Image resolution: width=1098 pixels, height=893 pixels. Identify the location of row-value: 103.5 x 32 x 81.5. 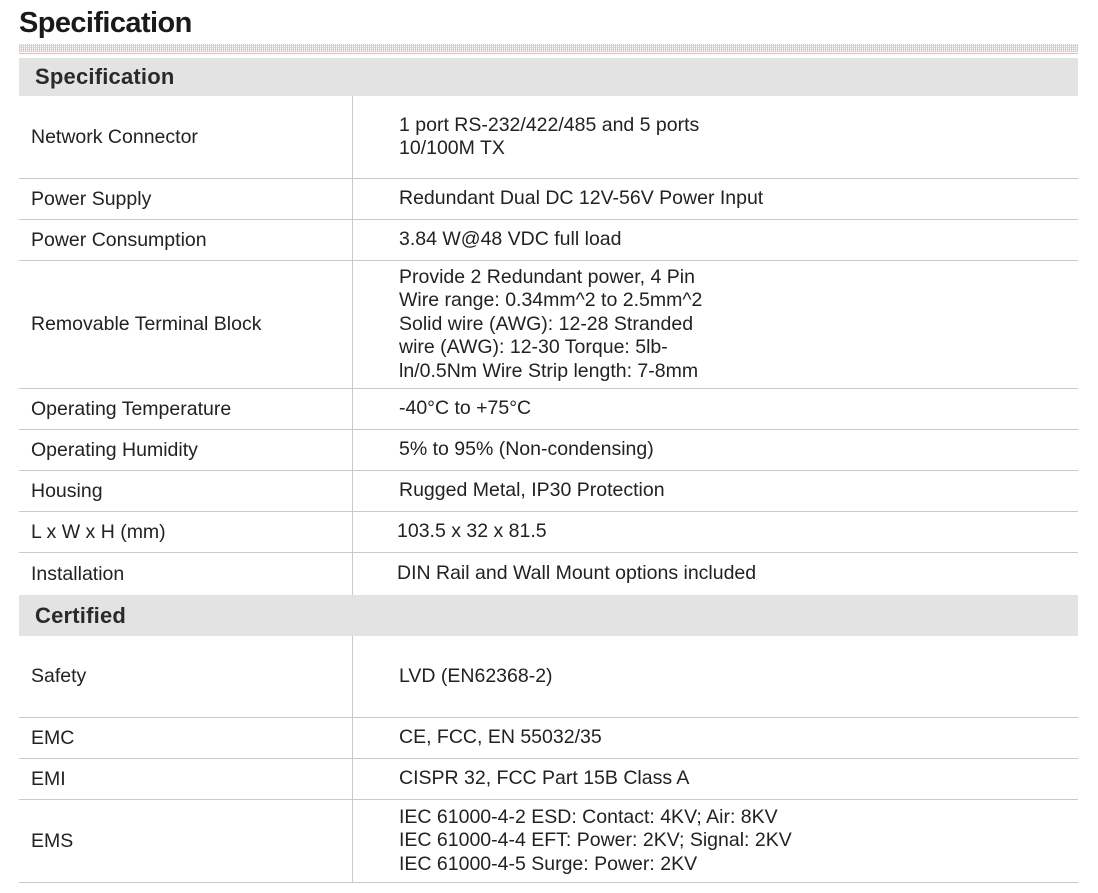
(472, 531).